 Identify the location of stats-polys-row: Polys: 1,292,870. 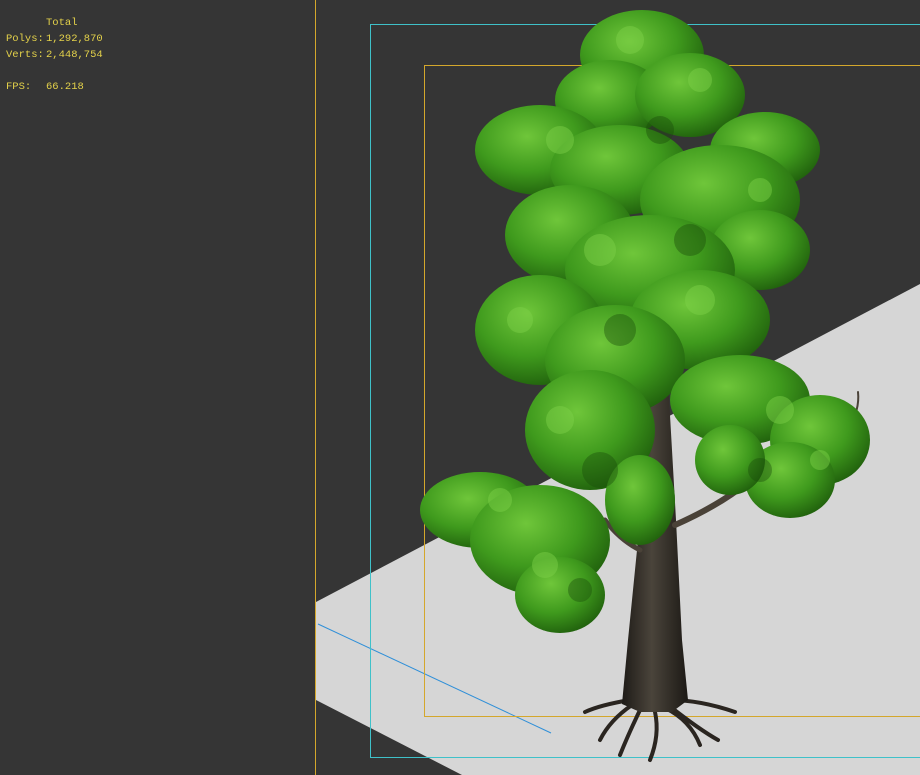
(54, 39).